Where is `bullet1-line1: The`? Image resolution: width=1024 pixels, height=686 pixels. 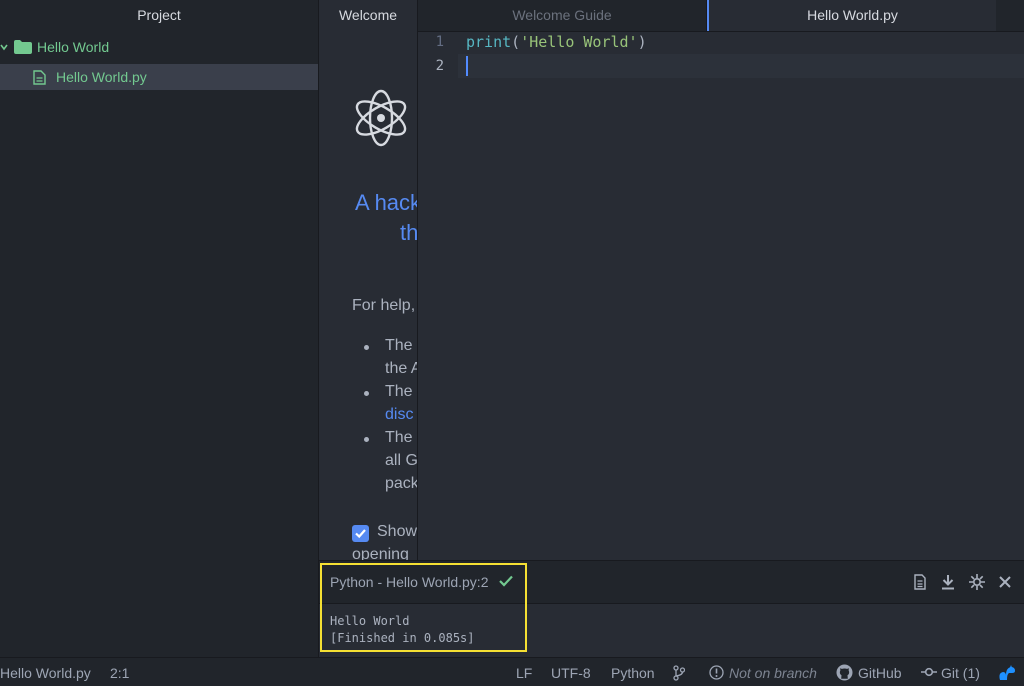 bullet1-line1: The is located at coordinates (399, 345).